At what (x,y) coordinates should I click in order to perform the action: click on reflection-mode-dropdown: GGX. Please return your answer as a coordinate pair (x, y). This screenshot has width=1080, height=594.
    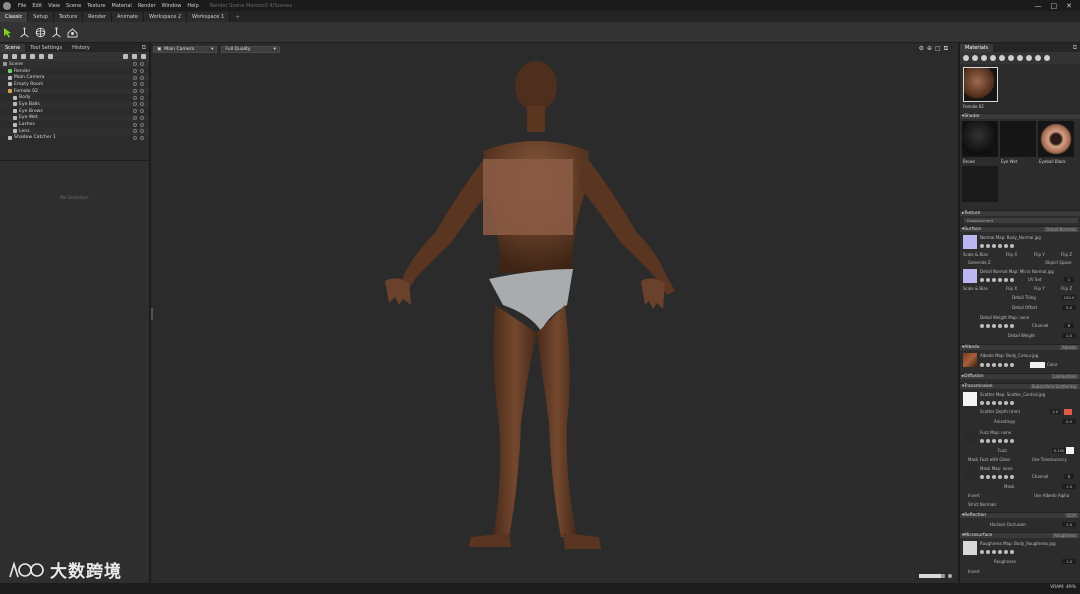
    Looking at the image, I should click on (1071, 515).